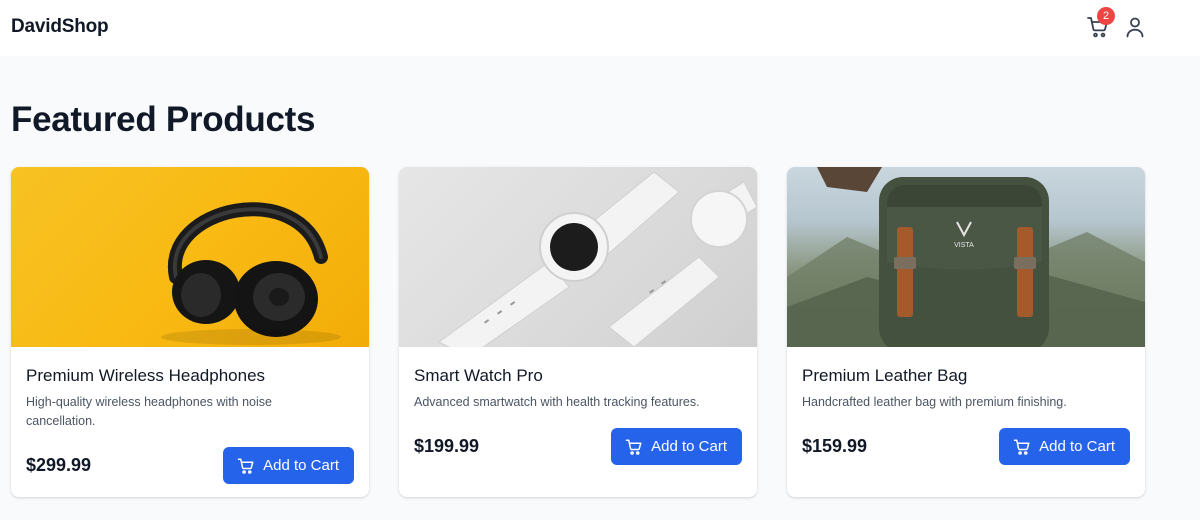 This screenshot has width=1200, height=520. Describe the element at coordinates (600, 28) in the screenshot. I see `top-navbar: DavidShop 2` at that location.